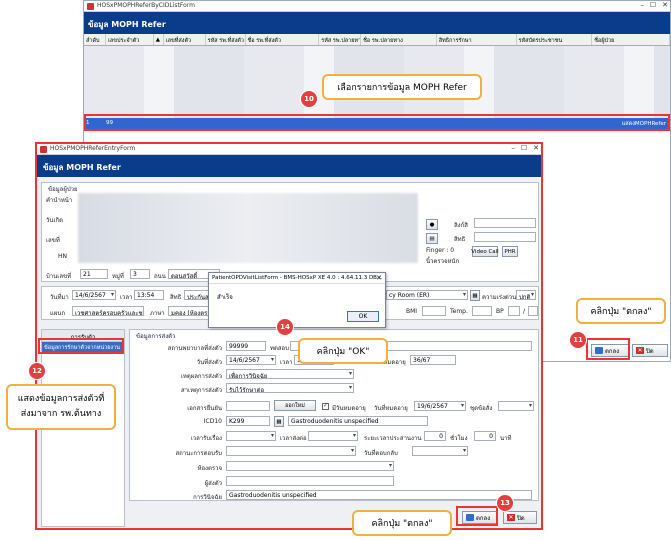 The image size is (671, 540). Describe the element at coordinates (95, 39) in the screenshot. I see `col-header: ลำดับ` at that location.